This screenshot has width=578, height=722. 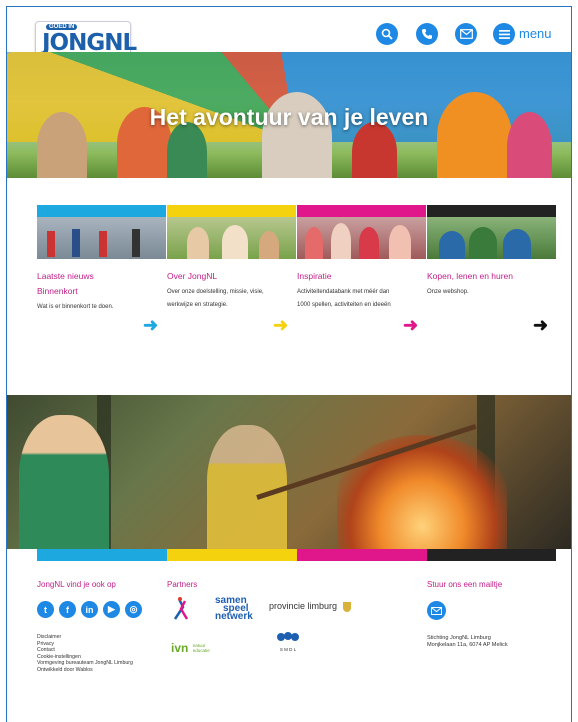 I want to click on card-desc: Onze webshop., so click(x=491, y=292).